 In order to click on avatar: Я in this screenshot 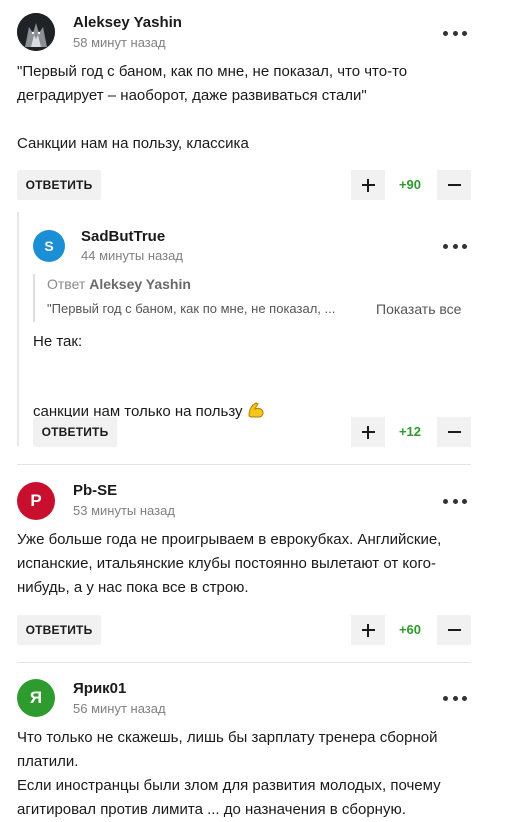, I will do `click(36, 698)`.